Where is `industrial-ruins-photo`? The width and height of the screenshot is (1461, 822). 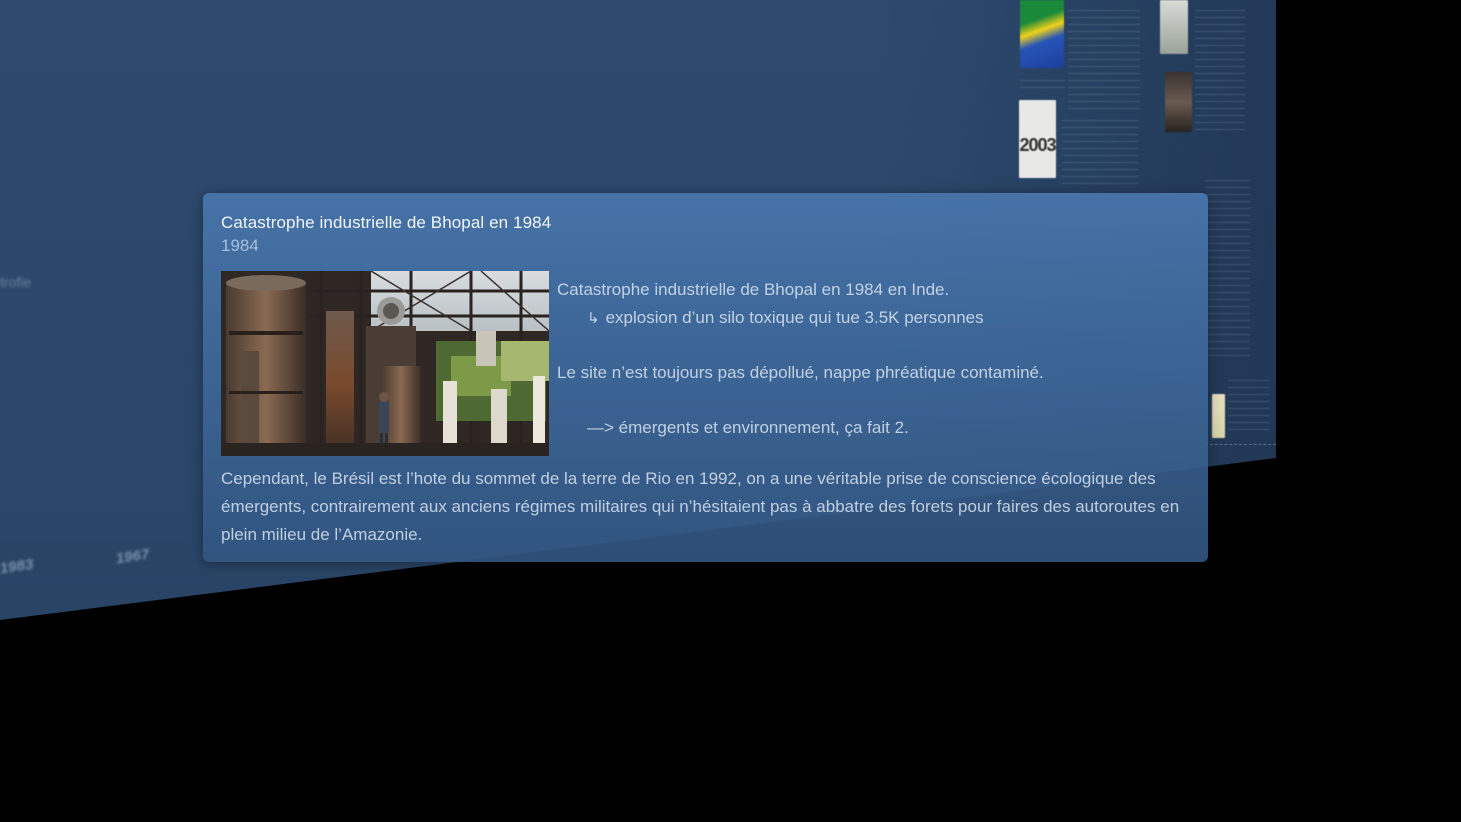 industrial-ruins-photo is located at coordinates (385, 363).